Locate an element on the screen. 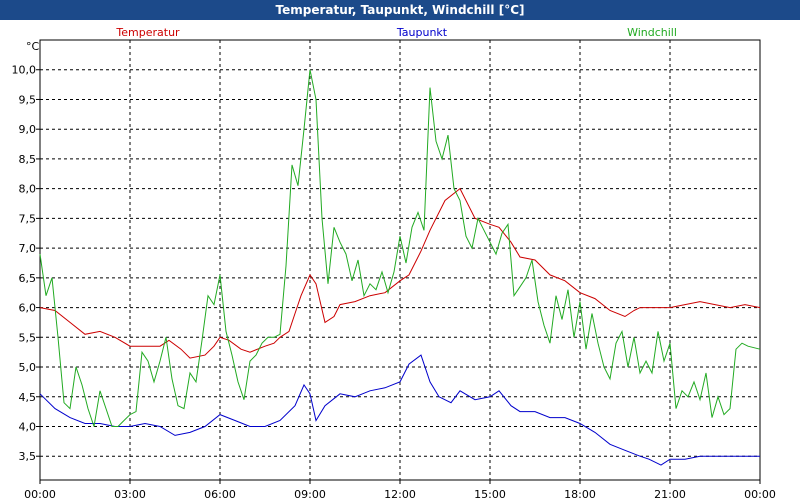 This screenshot has height=500, width=800. y-unit-label: °C is located at coordinates (33, 46).